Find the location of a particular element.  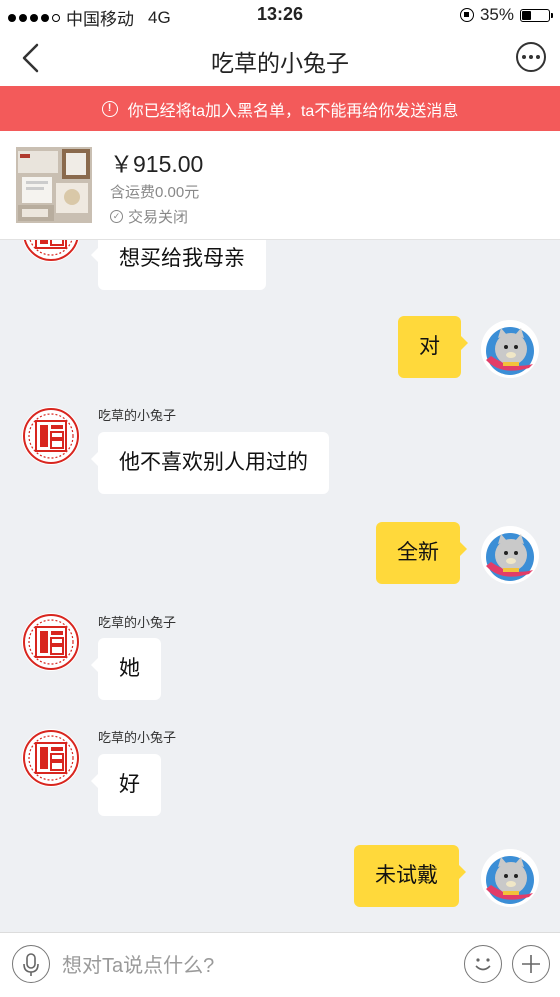

more-dots-icon is located at coordinates (524, 57).